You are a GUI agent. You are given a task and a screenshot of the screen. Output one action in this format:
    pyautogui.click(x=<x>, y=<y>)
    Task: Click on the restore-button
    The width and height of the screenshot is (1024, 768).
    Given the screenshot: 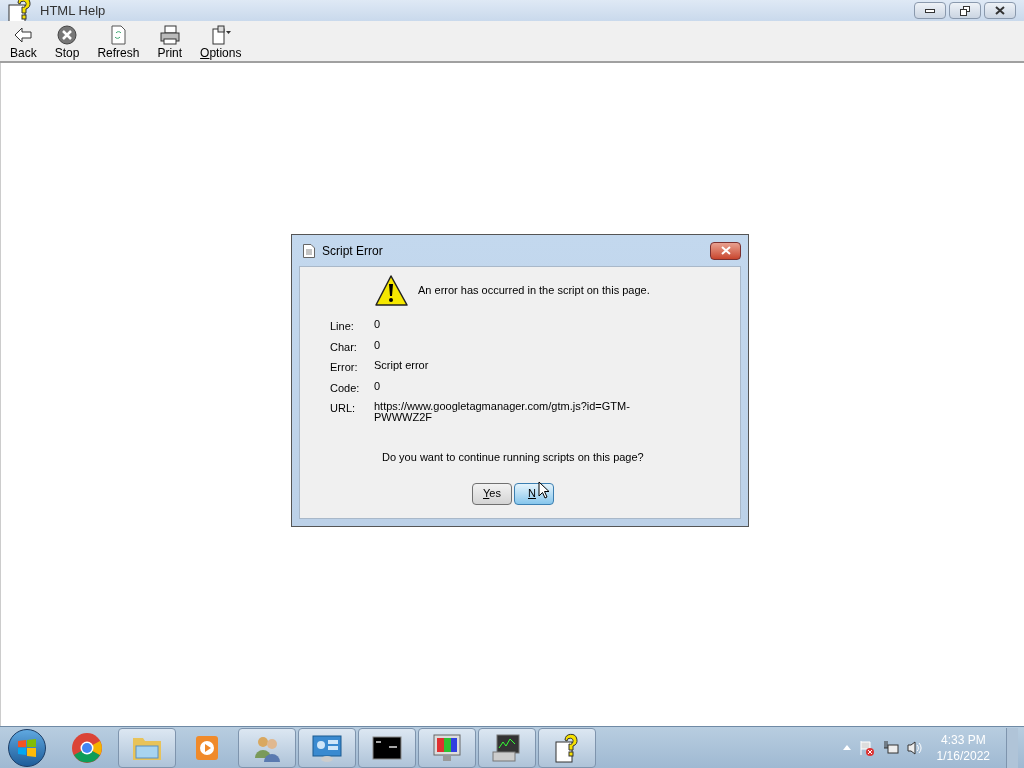 What is the action you would take?
    pyautogui.click(x=965, y=10)
    